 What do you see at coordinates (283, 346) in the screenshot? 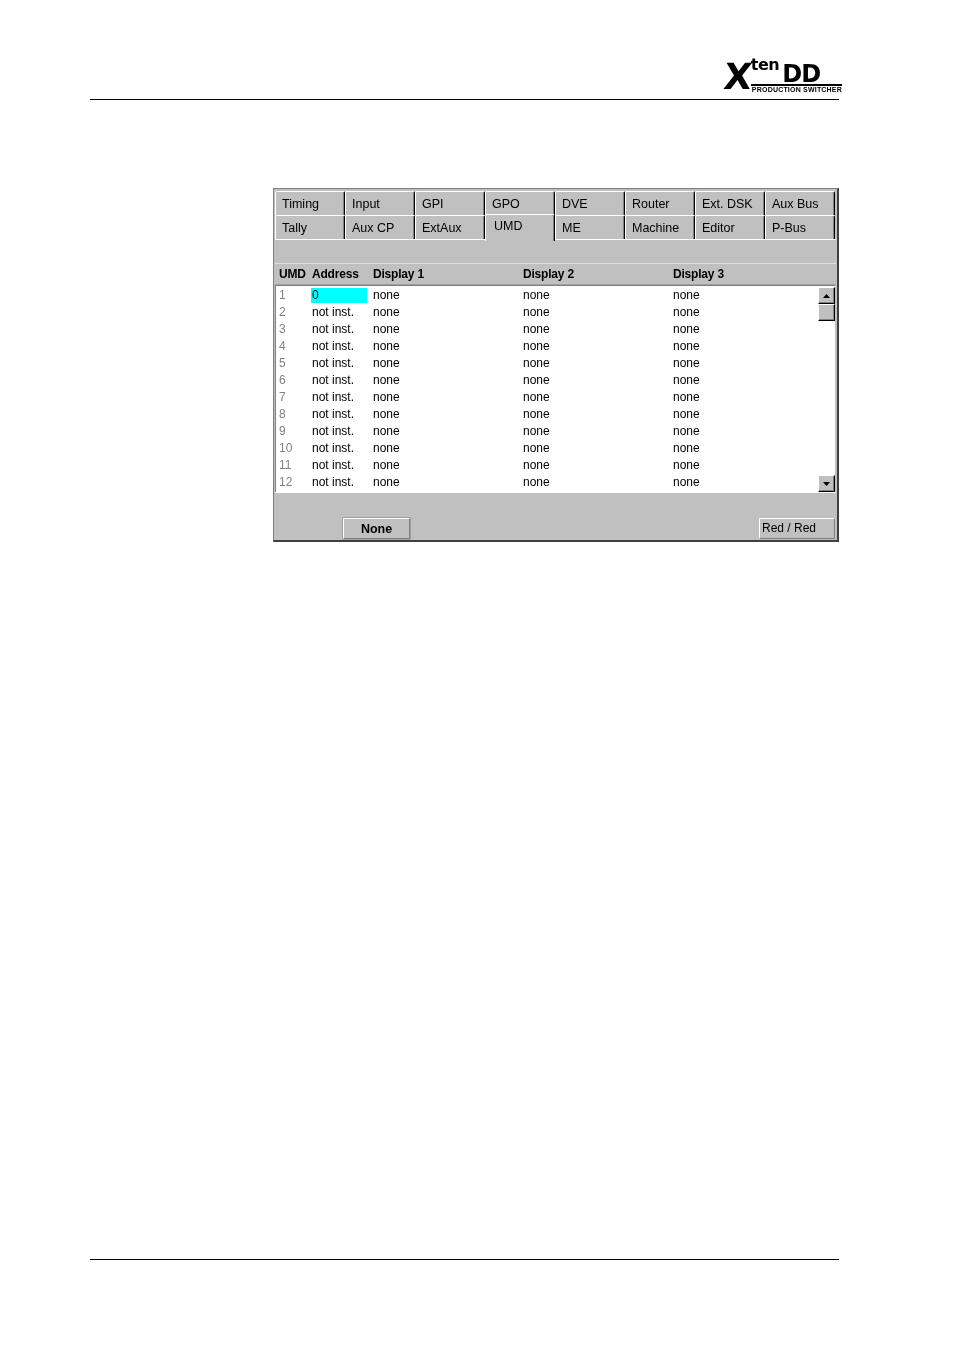
I see `row-number: 4` at bounding box center [283, 346].